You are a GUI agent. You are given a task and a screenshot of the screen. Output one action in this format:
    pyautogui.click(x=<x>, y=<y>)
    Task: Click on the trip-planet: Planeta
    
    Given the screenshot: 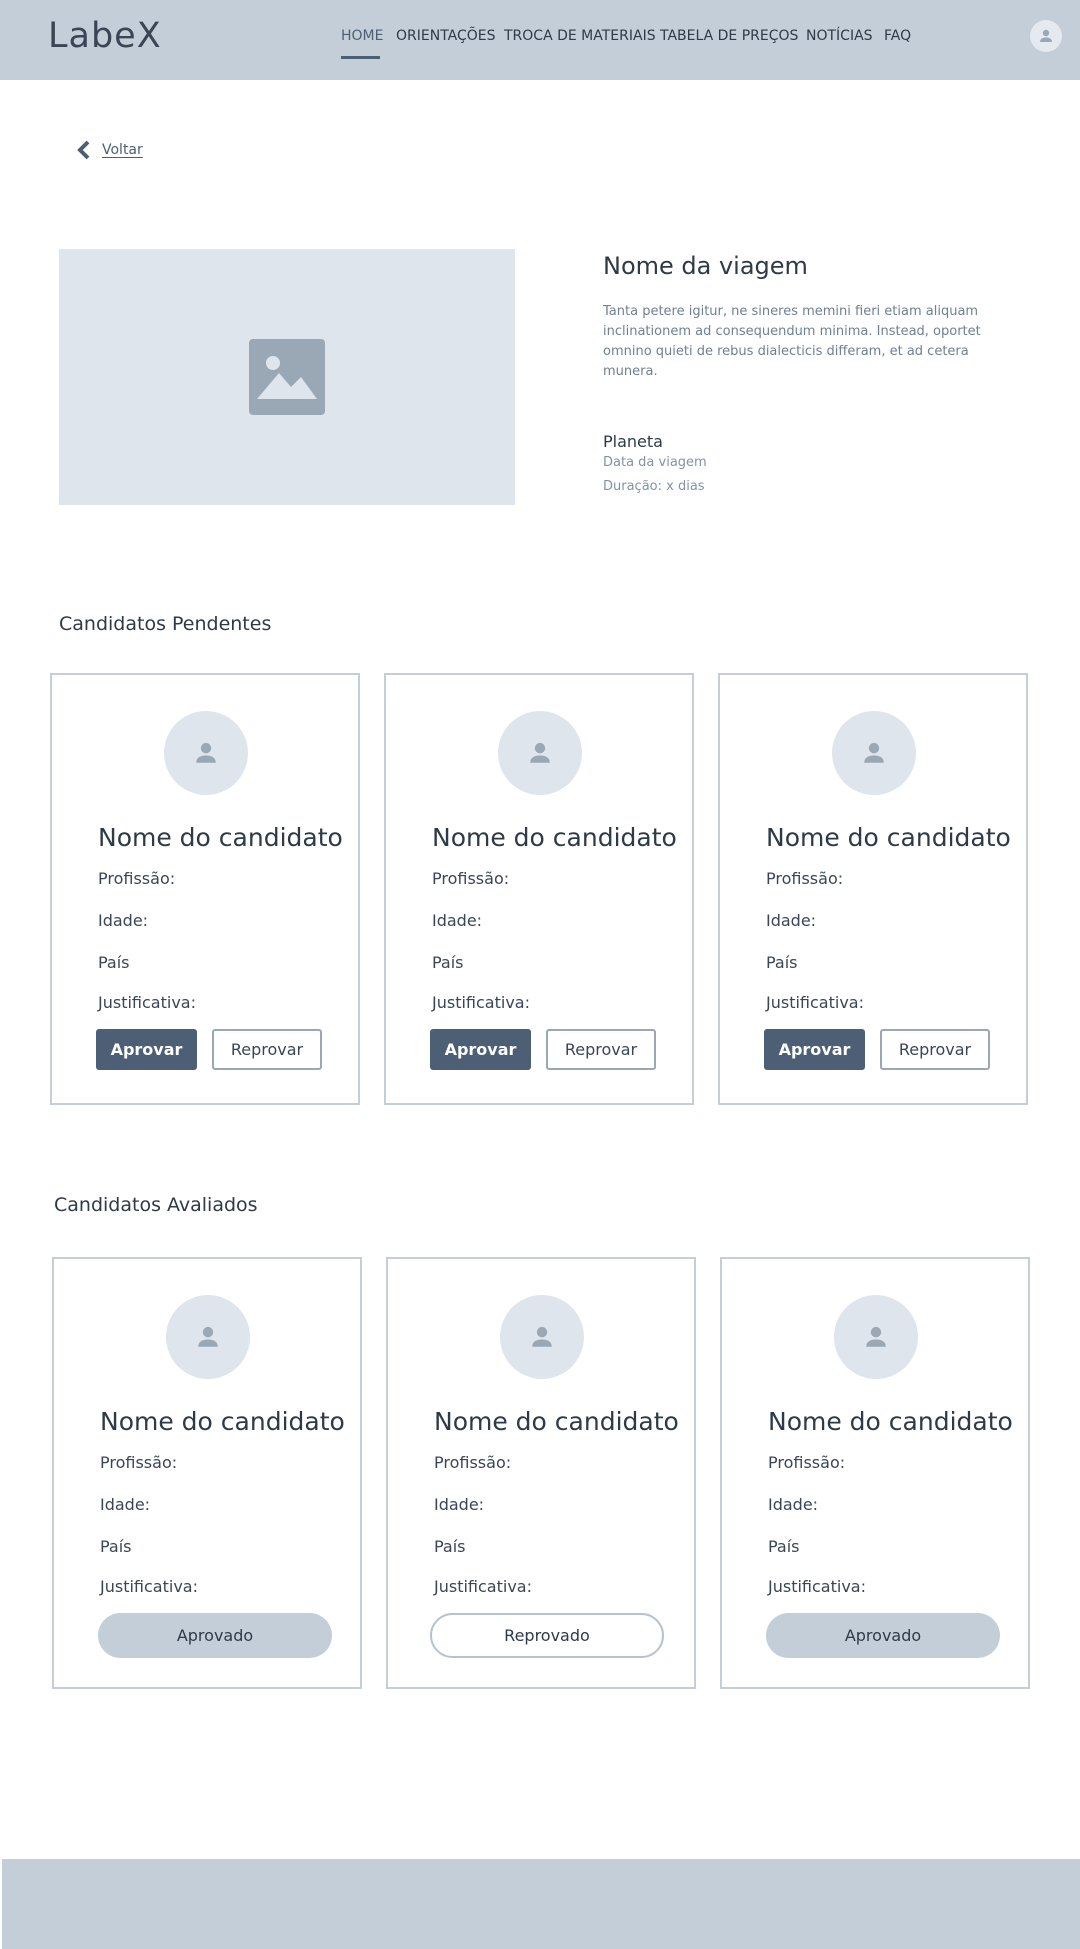 What is the action you would take?
    pyautogui.click(x=633, y=441)
    